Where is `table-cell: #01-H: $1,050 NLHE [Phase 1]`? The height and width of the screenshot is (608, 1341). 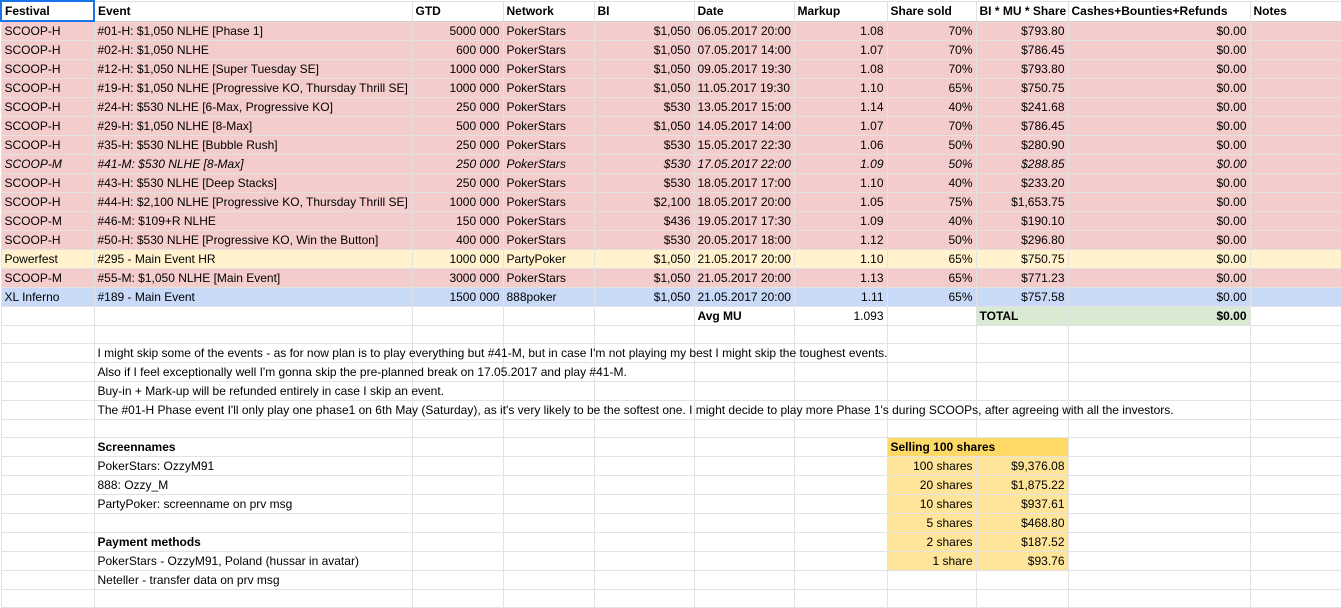 table-cell: #01-H: $1,050 NLHE [Phase 1] is located at coordinates (253, 30).